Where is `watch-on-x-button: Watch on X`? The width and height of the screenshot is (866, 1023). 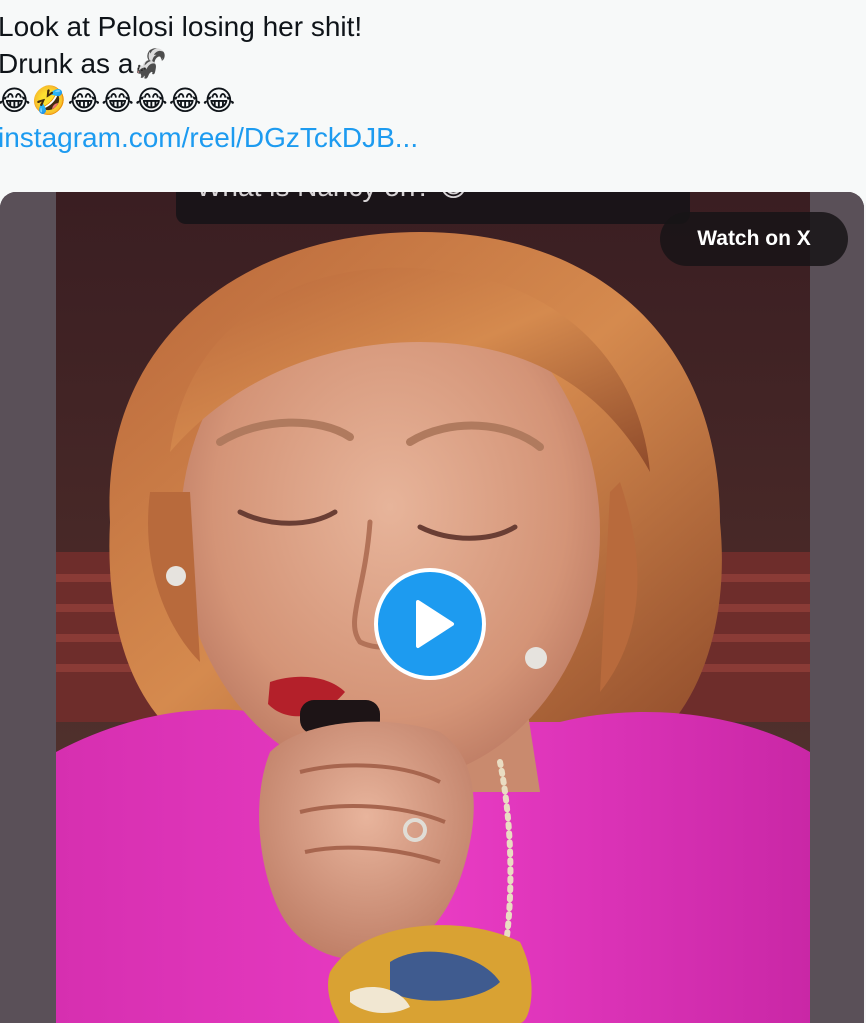 watch-on-x-button: Watch on X is located at coordinates (754, 239).